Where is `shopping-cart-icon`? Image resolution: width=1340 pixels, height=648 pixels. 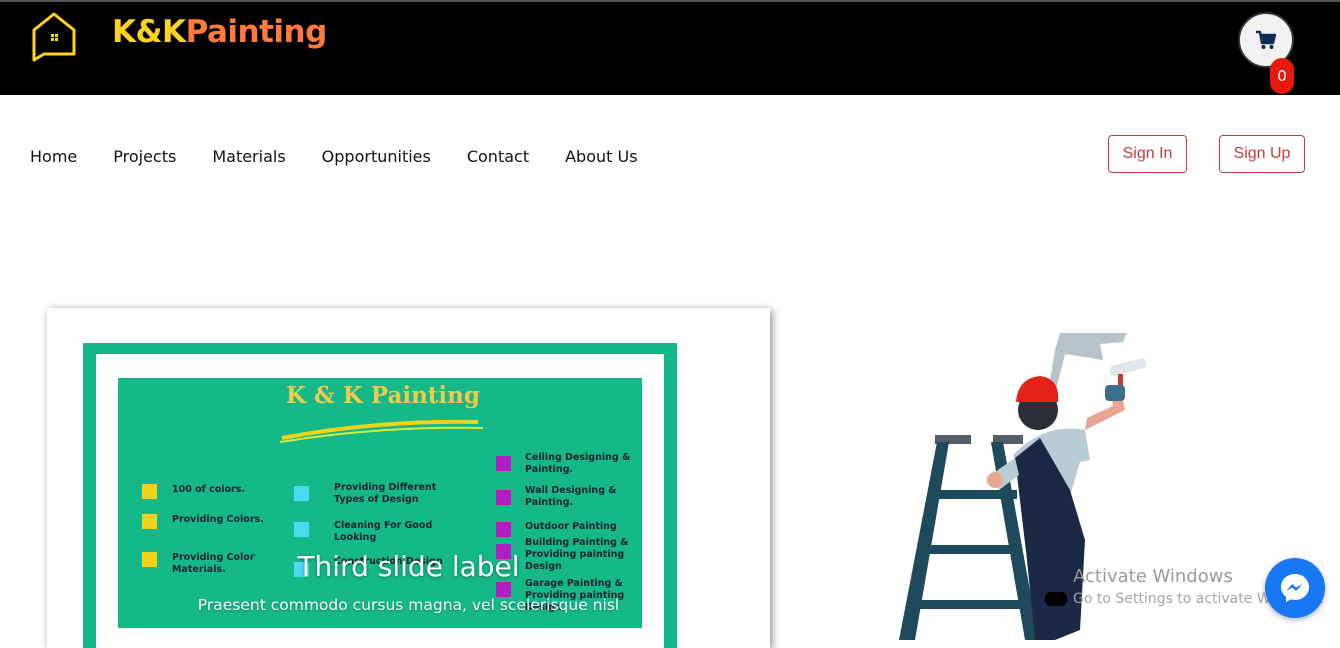
shopping-cart-icon is located at coordinates (1266, 39).